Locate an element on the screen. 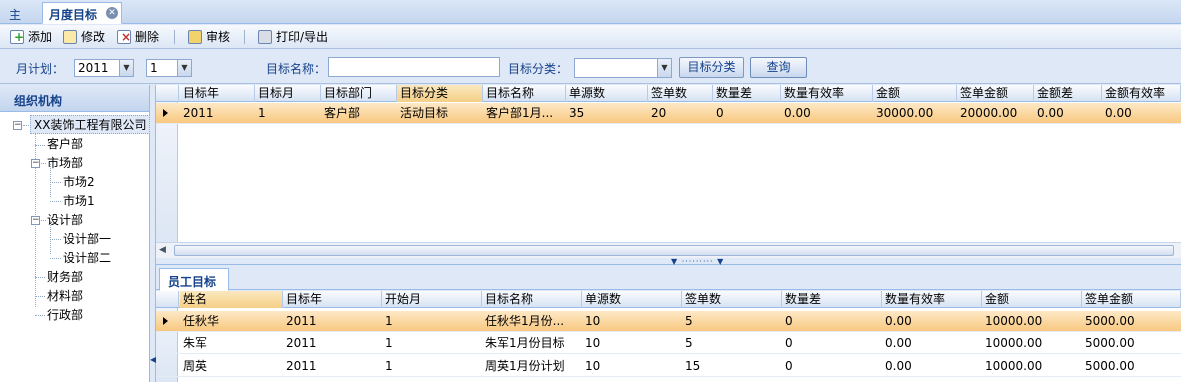 The image size is (1181, 382). tree-node-company: XX装饰工程有限公司 is located at coordinates (90, 124).